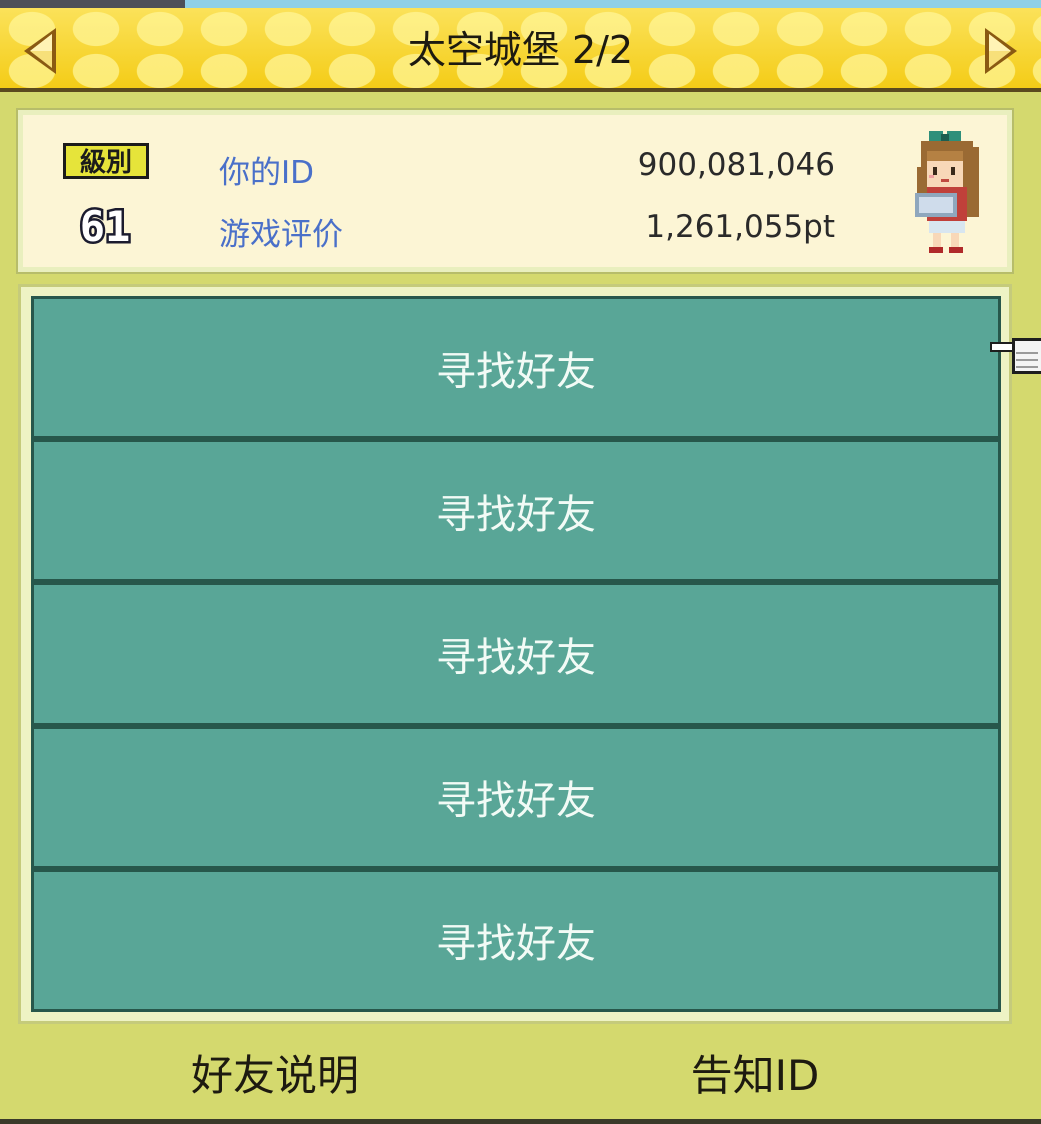 The width and height of the screenshot is (1041, 1124). I want to click on next-page-button, so click(1001, 51).